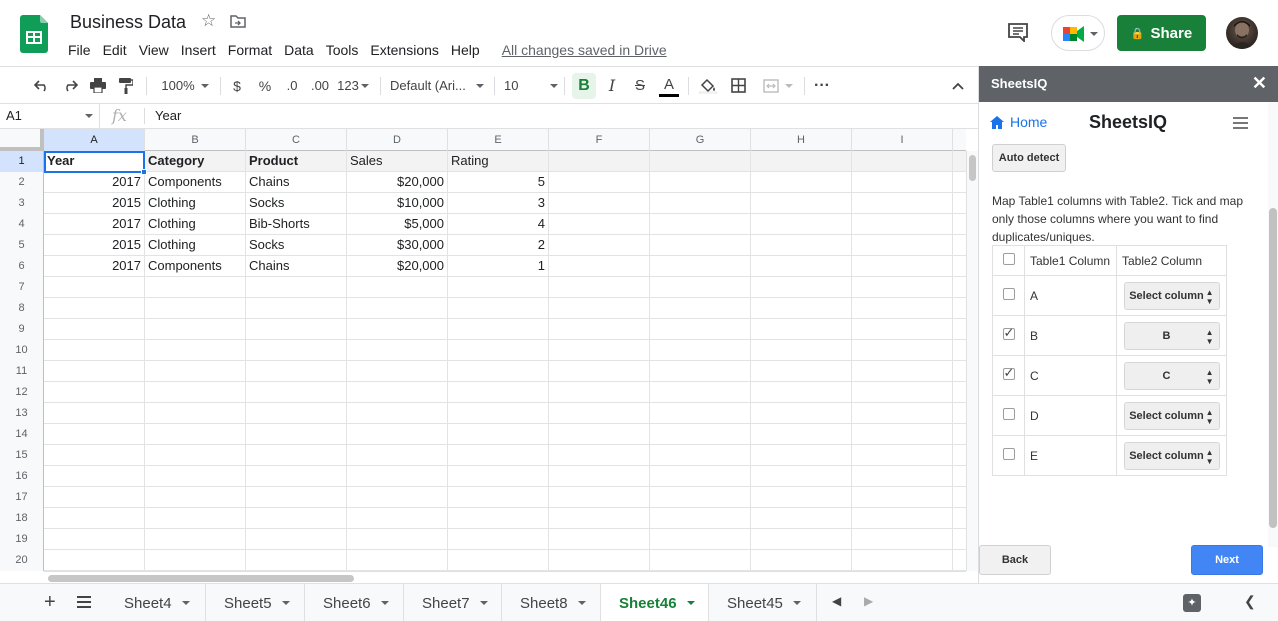 This screenshot has width=1278, height=621. I want to click on close-icon: ✕, so click(1259, 83).